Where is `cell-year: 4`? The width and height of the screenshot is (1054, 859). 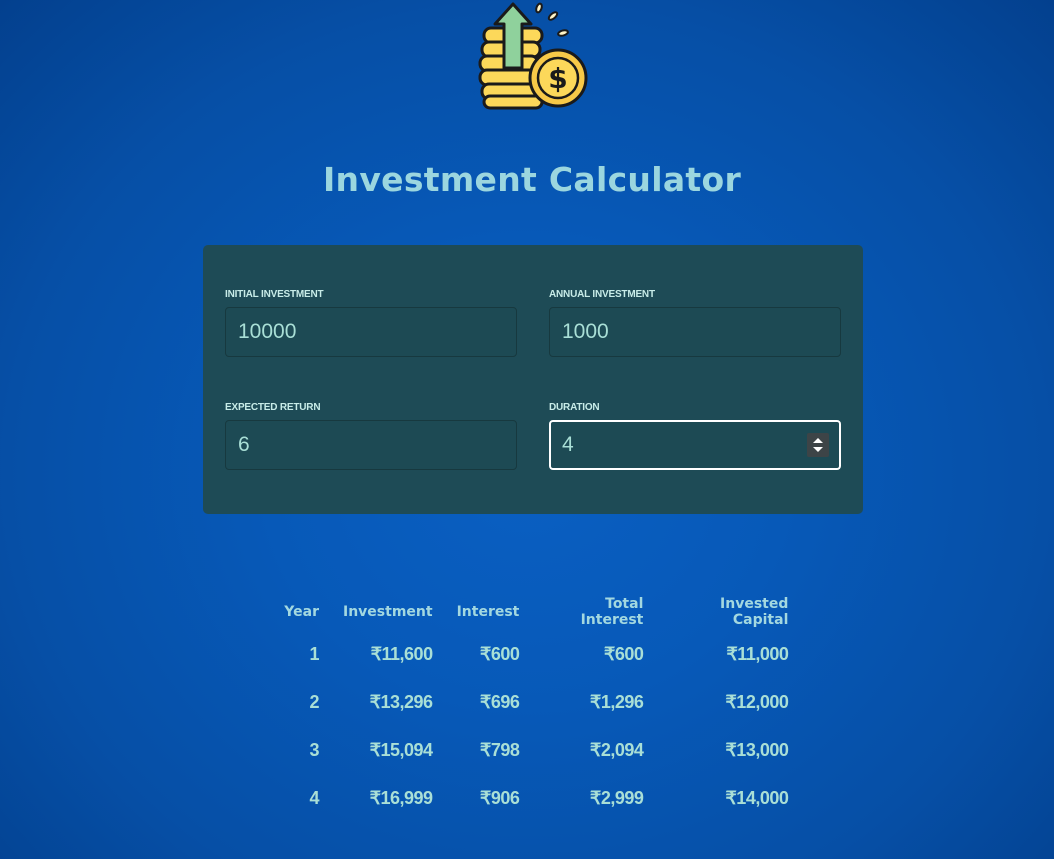 cell-year: 4 is located at coordinates (314, 797).